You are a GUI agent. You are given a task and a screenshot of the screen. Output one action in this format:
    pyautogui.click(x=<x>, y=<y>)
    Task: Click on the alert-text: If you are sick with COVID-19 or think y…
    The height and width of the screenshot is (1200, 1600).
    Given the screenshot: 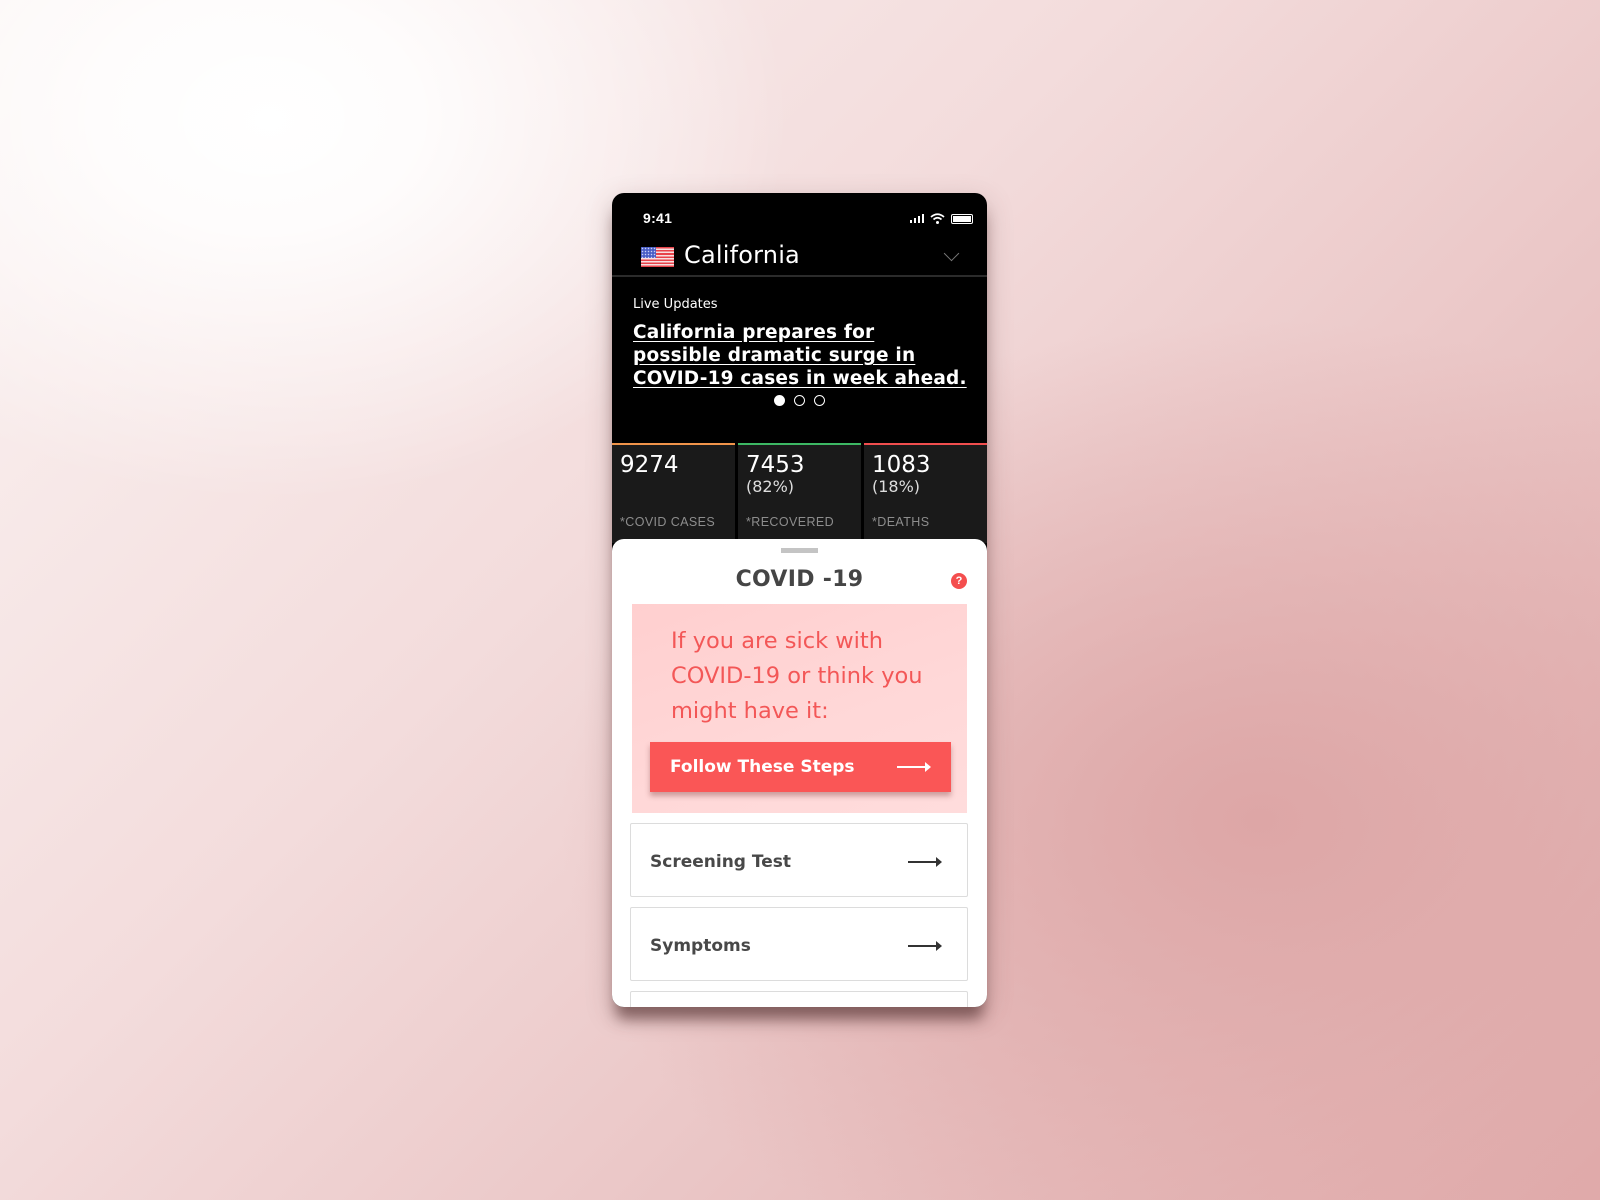 What is the action you would take?
    pyautogui.click(x=797, y=676)
    